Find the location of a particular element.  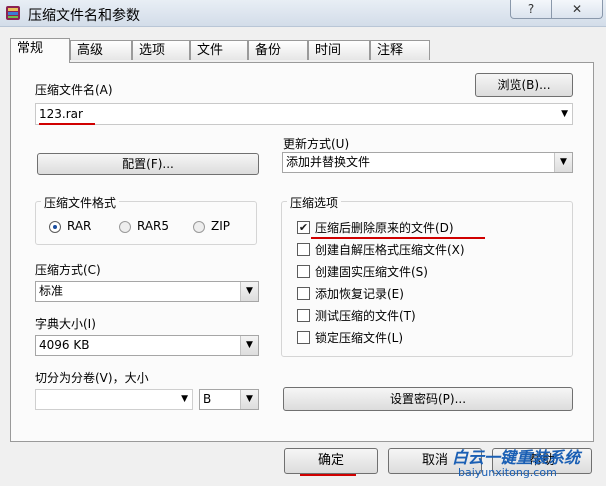

radio-zip-label: ZIP is located at coordinates (220, 226).